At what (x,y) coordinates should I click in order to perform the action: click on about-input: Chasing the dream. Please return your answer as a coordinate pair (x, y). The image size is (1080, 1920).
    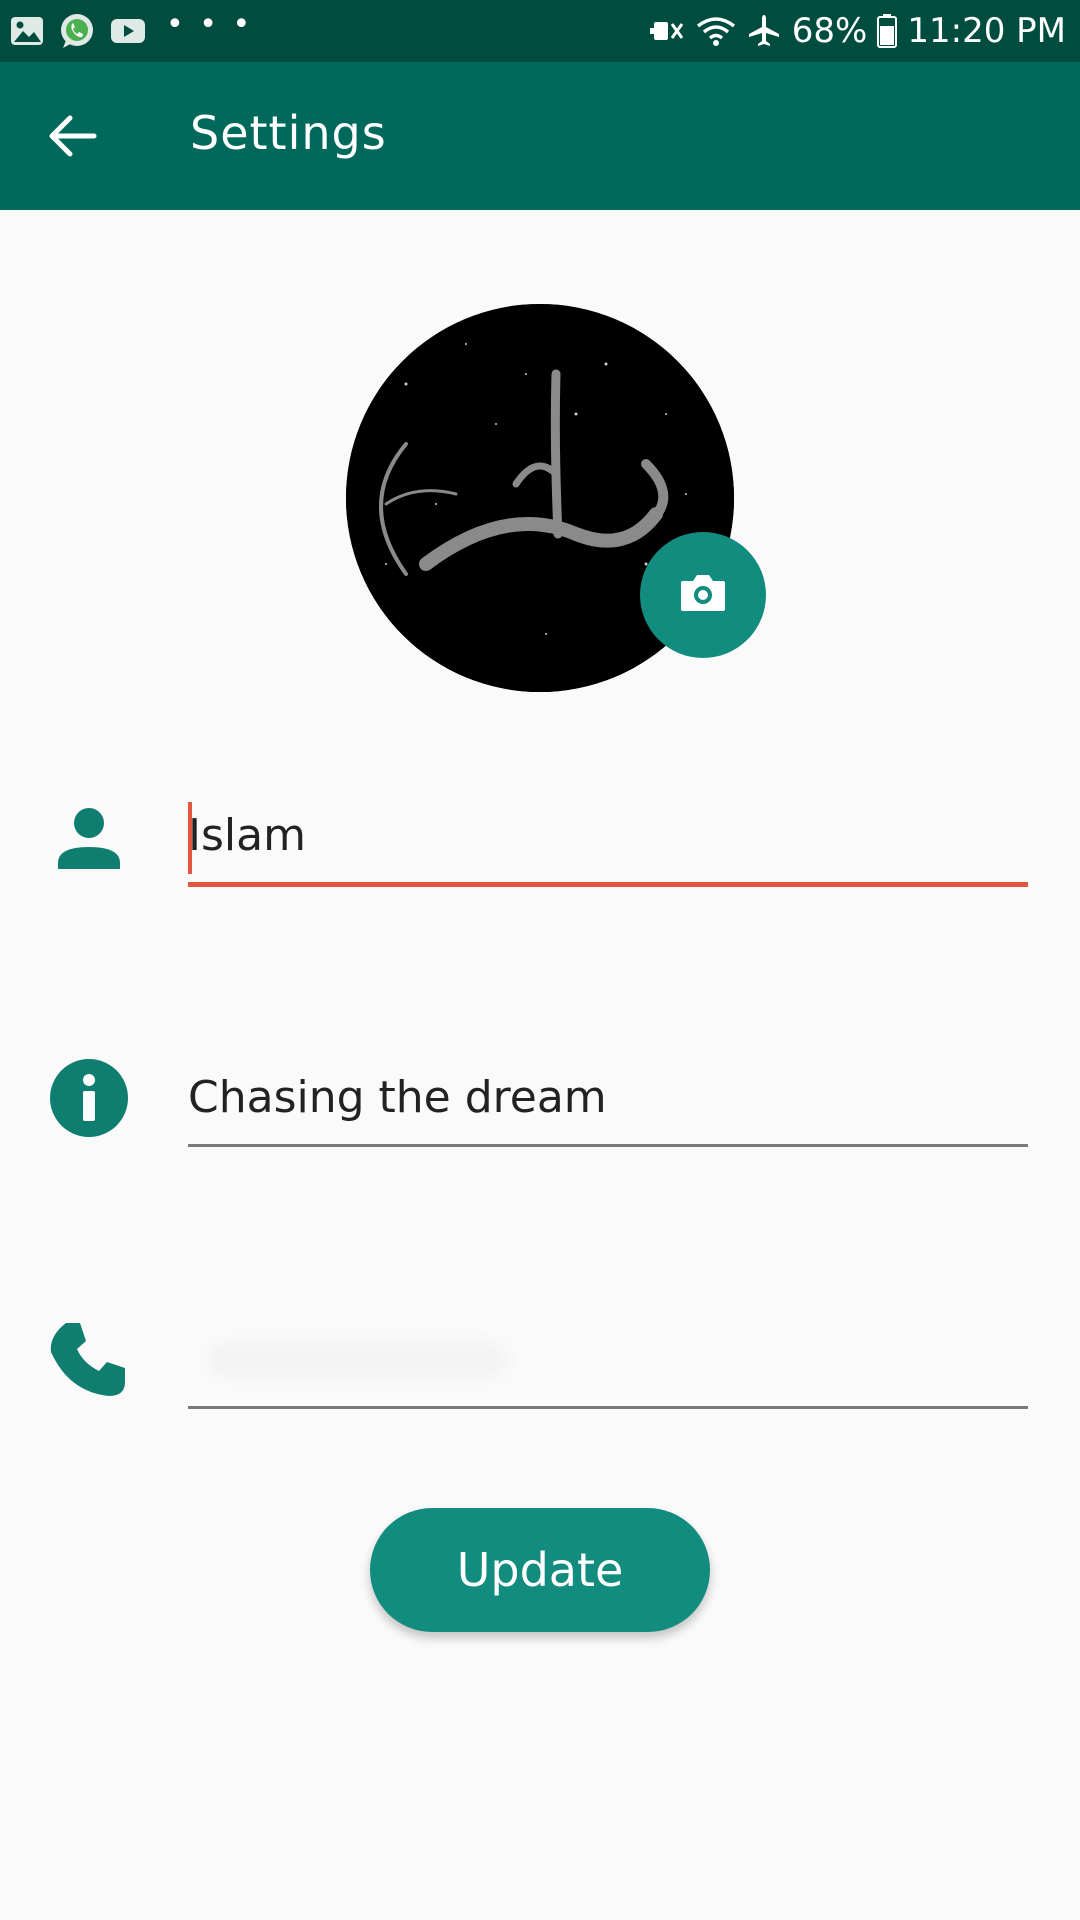
    Looking at the image, I should click on (608, 1098).